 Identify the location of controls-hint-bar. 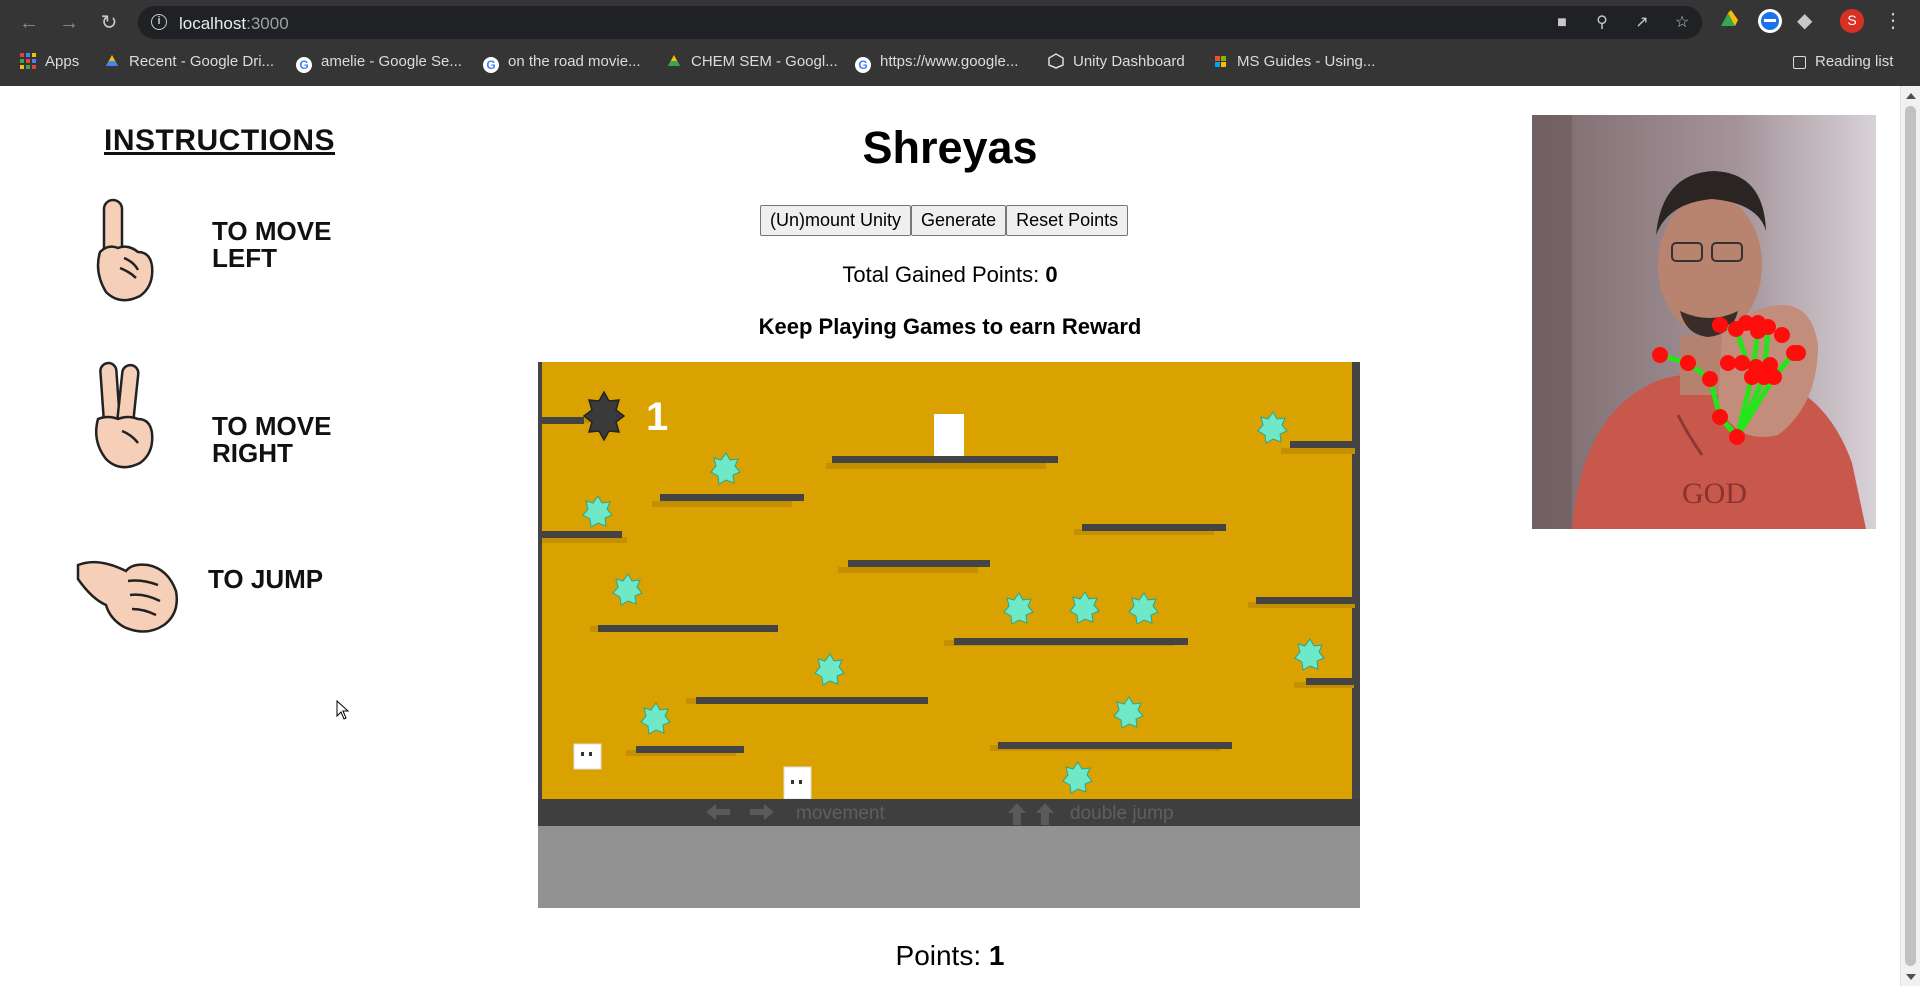
(949, 812).